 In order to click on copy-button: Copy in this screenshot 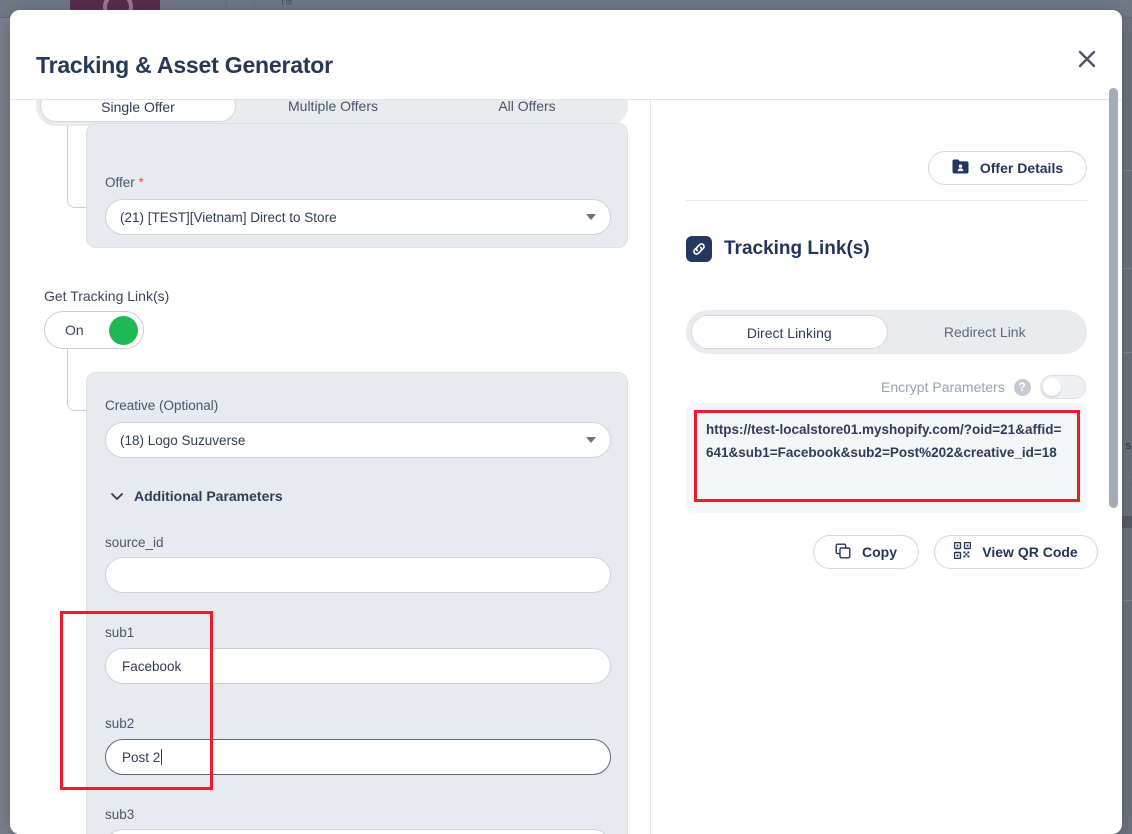, I will do `click(866, 552)`.